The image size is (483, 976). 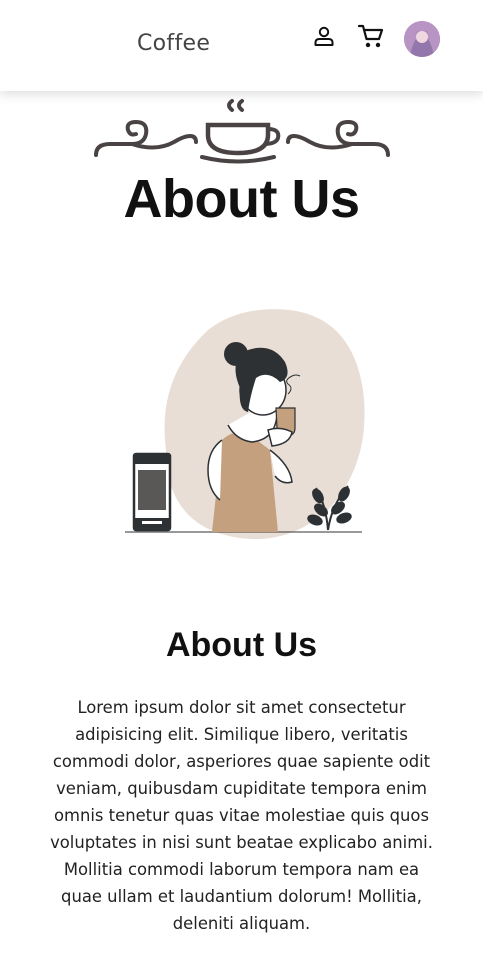 What do you see at coordinates (241, 199) in the screenshot?
I see `page-title: About Us` at bounding box center [241, 199].